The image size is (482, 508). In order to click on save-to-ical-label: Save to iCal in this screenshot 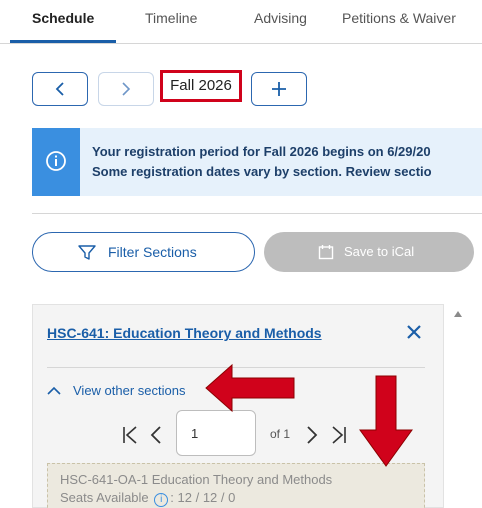, I will do `click(379, 251)`.